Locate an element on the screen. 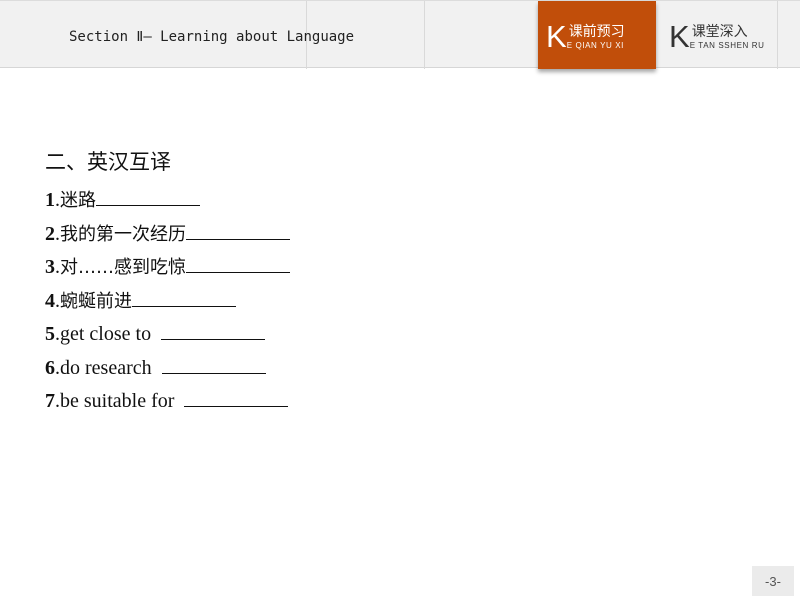 The image size is (800, 600). item-prompt: be suitable for is located at coordinates (117, 401).